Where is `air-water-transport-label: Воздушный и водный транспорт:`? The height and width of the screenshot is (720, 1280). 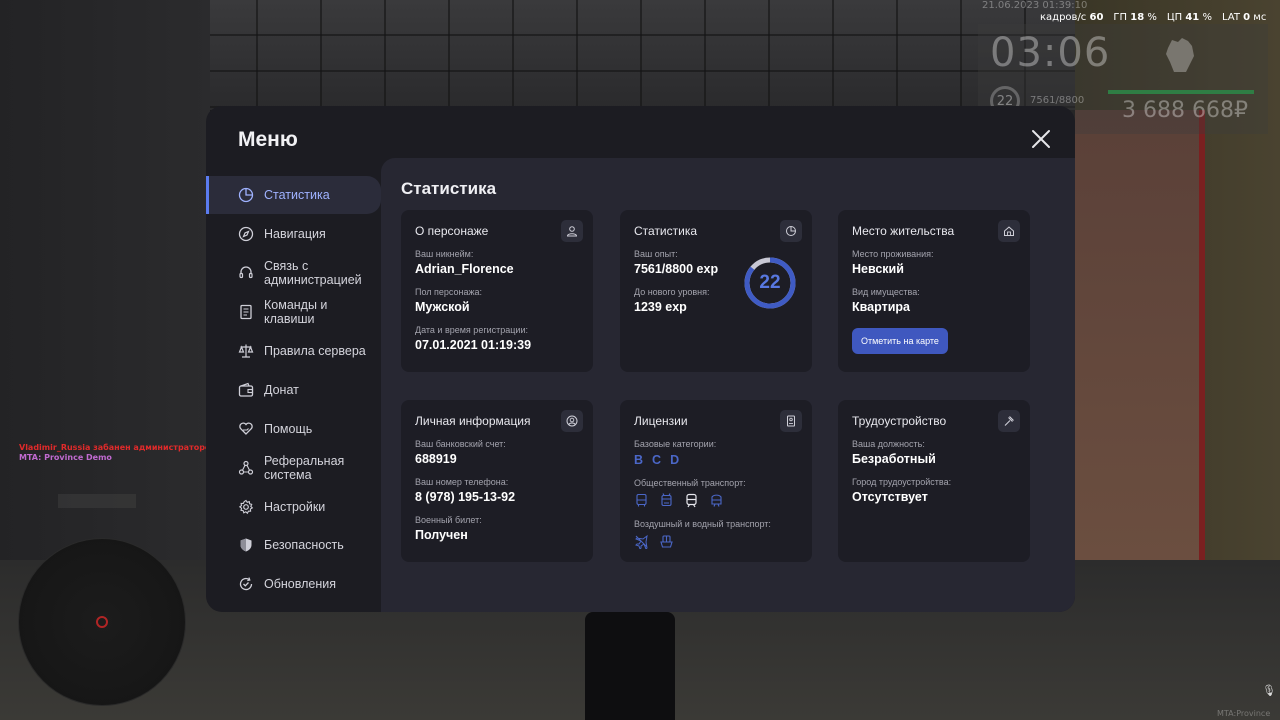
air-water-transport-label: Воздушный и водный транспорт: is located at coordinates (702, 524).